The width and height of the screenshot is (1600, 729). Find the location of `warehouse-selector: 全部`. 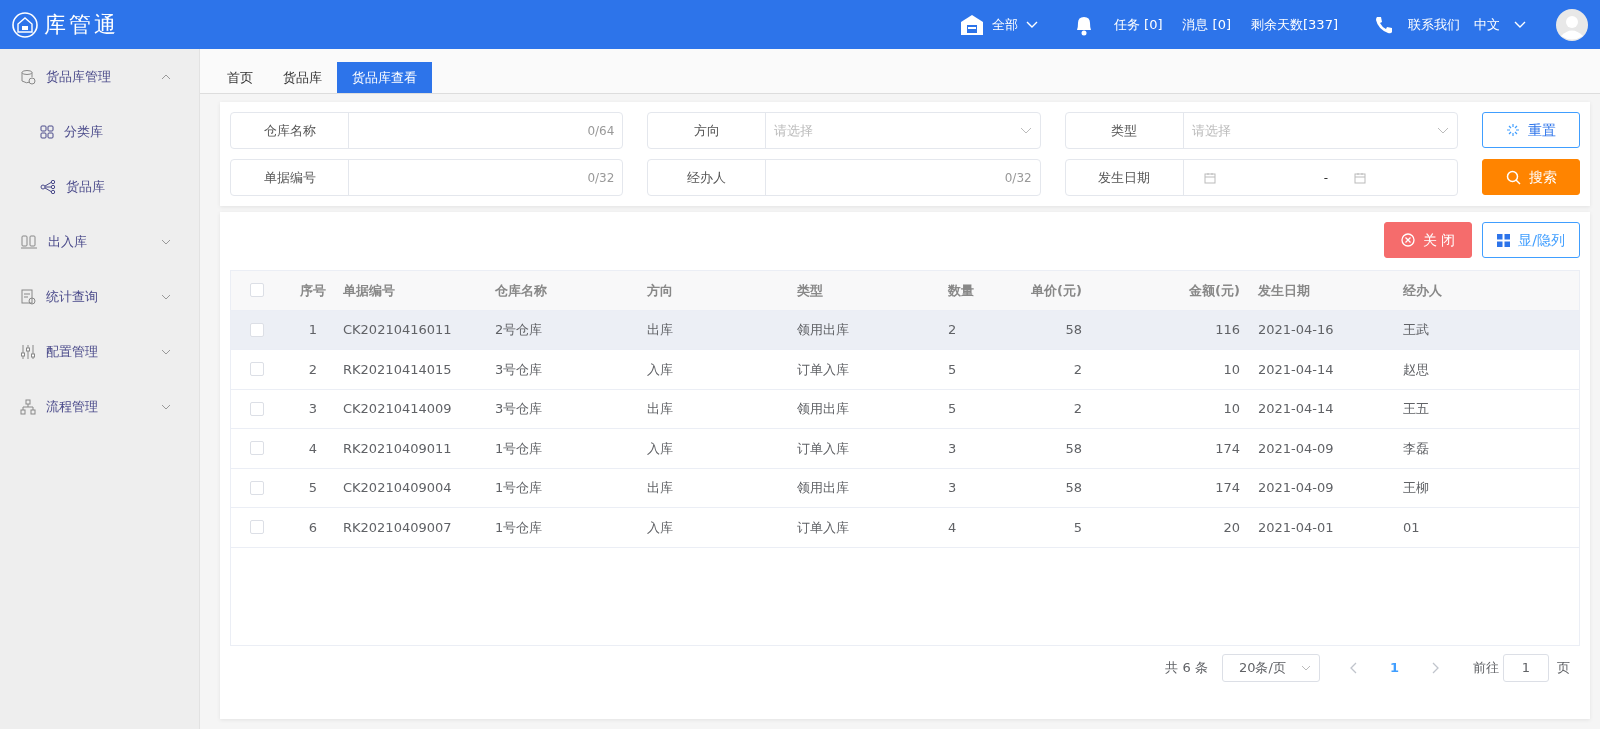

warehouse-selector: 全部 is located at coordinates (1004, 24).